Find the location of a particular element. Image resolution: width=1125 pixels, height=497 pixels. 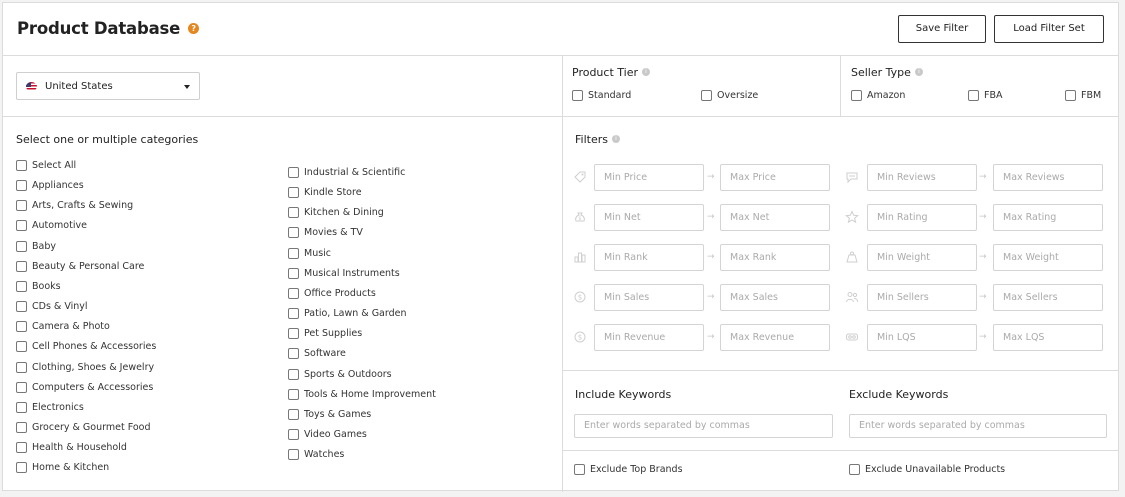

category-checkbox-health-and-household: Health & Household is located at coordinates (71, 448).